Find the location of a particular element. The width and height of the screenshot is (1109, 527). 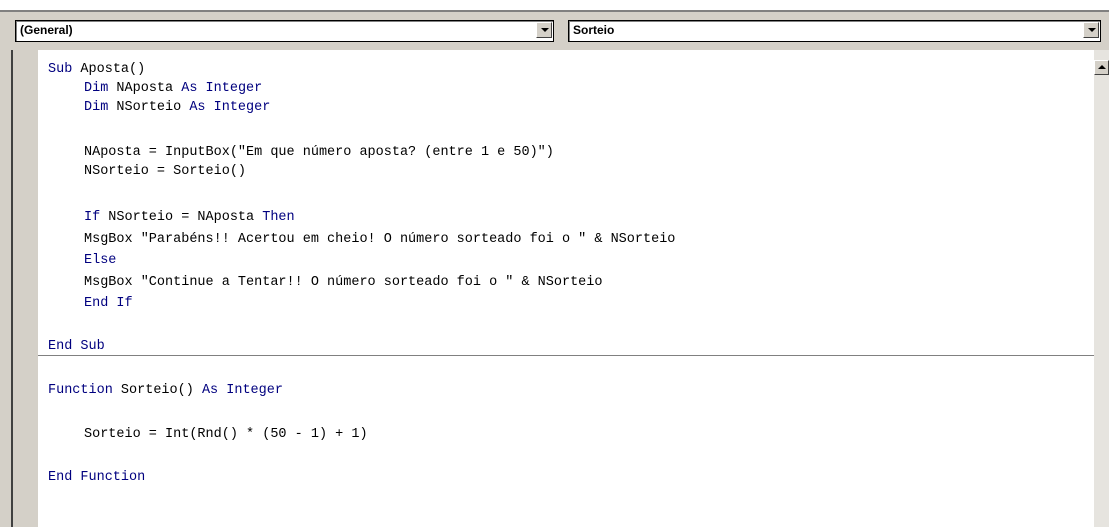

object-combo: (General) is located at coordinates (284, 31).